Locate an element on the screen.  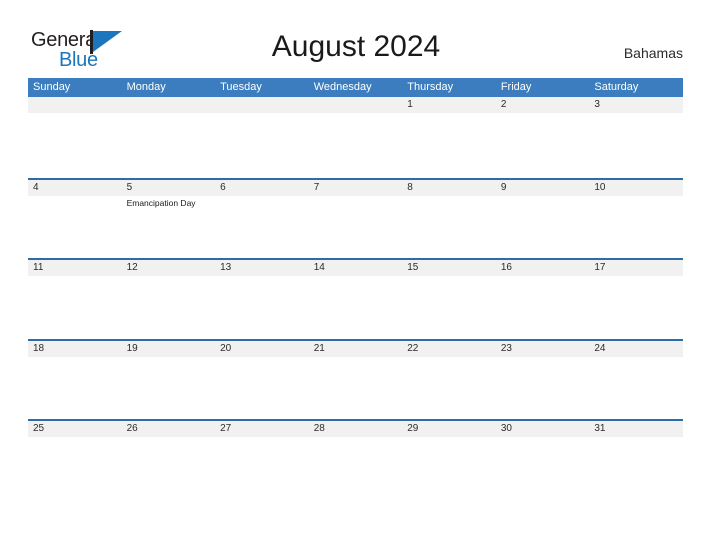
calendar-week-row: 4 5 Emancipation Day 6 7 8 9 10 is located at coordinates (355, 218).